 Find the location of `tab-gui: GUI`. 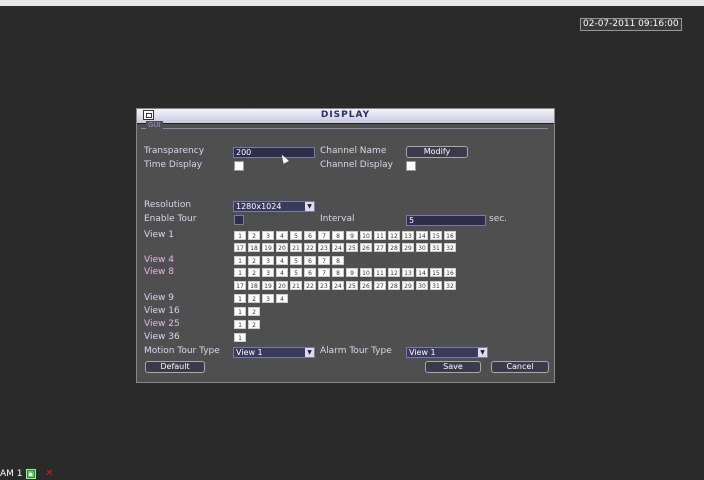

tab-gui: GUI is located at coordinates (154, 125).